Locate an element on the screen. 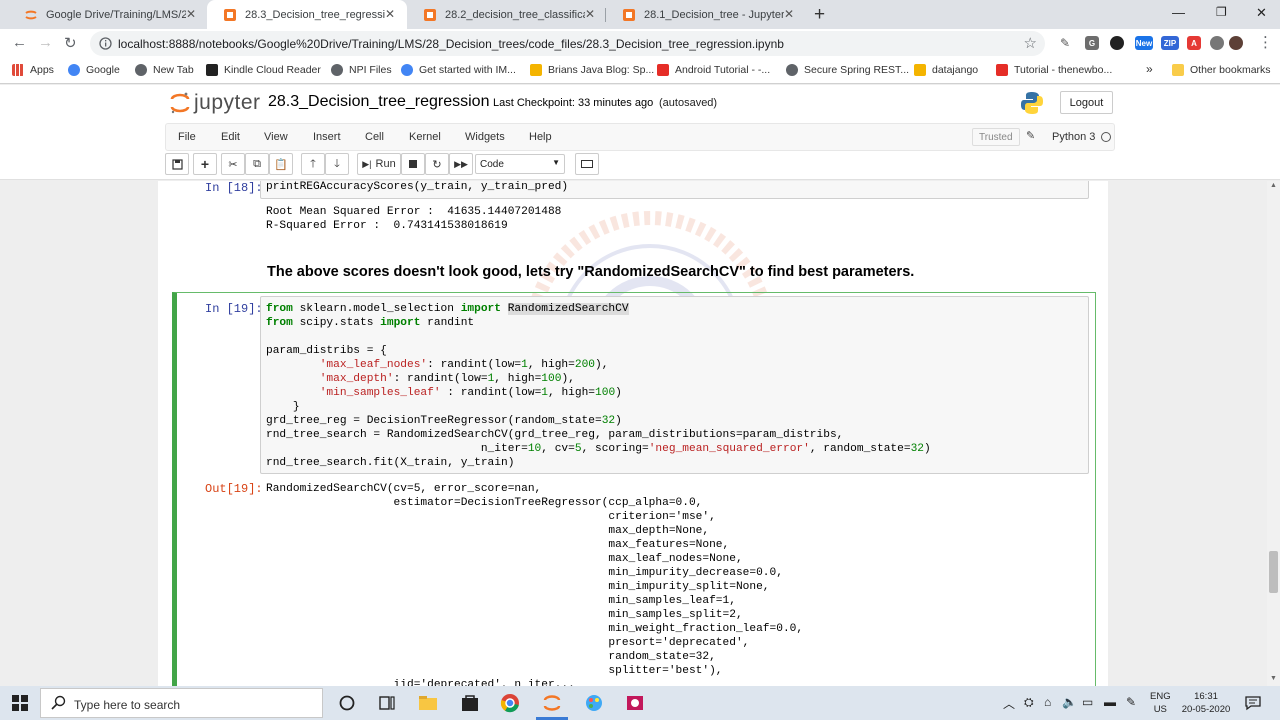  vertical-scrollbar: ▲ ▼ is located at coordinates (1273, 433).